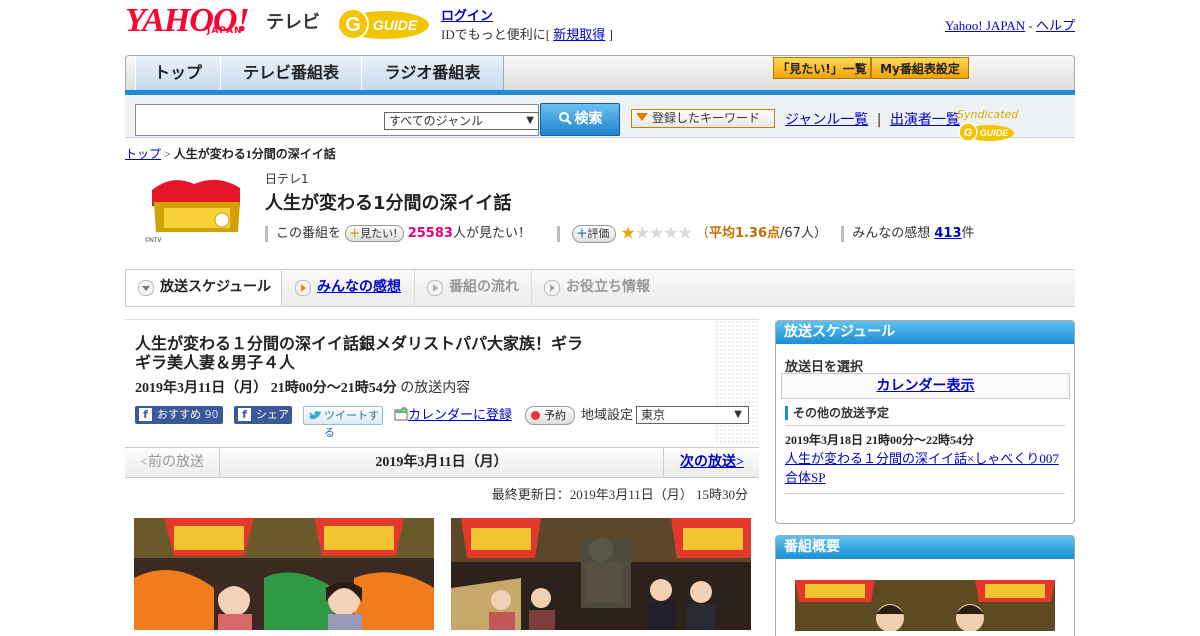 Image resolution: width=1200 pixels, height=636 pixels. Describe the element at coordinates (1055, 25) in the screenshot. I see `help-link: ヘルプ` at that location.